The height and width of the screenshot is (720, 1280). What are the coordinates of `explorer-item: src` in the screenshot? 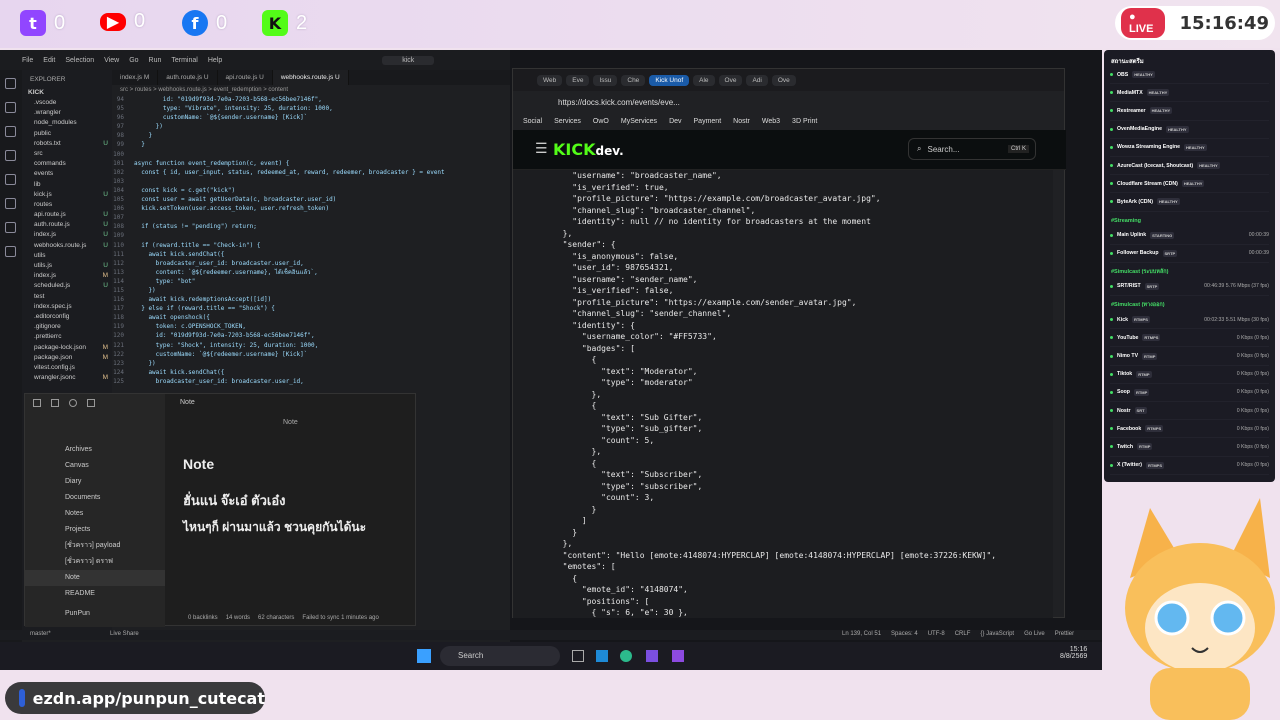 It's located at (67, 154).